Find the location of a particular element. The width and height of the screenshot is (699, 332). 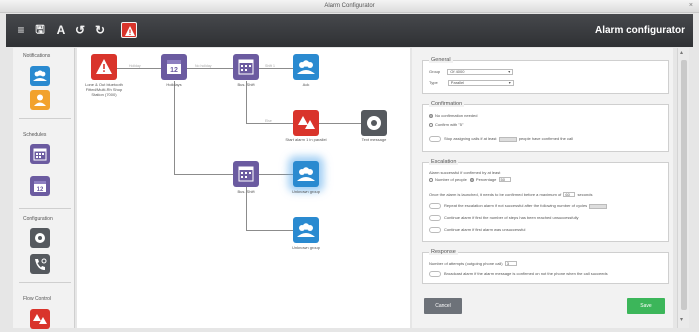

node-label: Ack is located at coordinates (306, 84).